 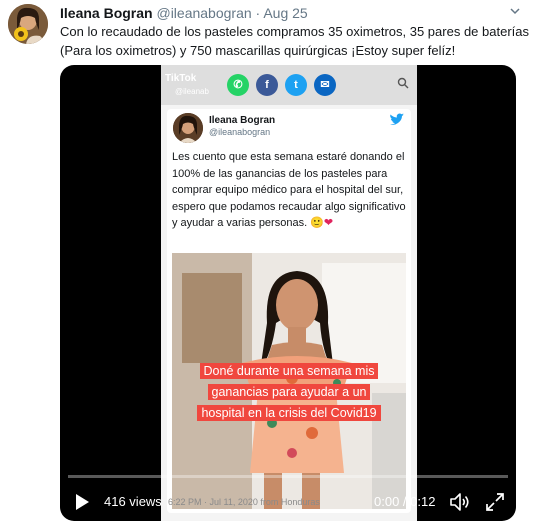 What do you see at coordinates (242, 120) in the screenshot?
I see `embedded-name: Ileana Bogran` at bounding box center [242, 120].